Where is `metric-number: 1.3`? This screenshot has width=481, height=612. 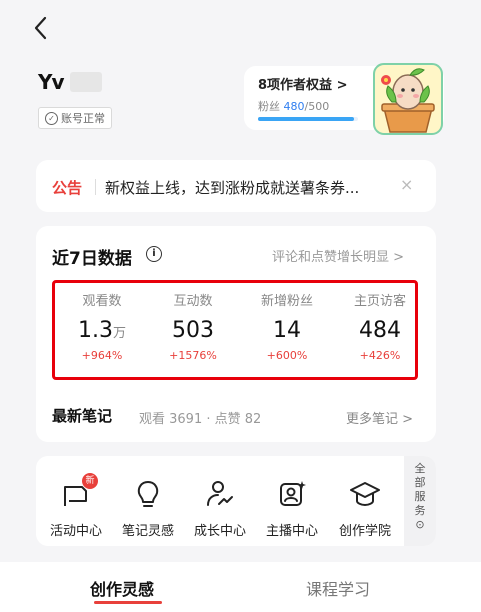 metric-number: 1.3 is located at coordinates (95, 330).